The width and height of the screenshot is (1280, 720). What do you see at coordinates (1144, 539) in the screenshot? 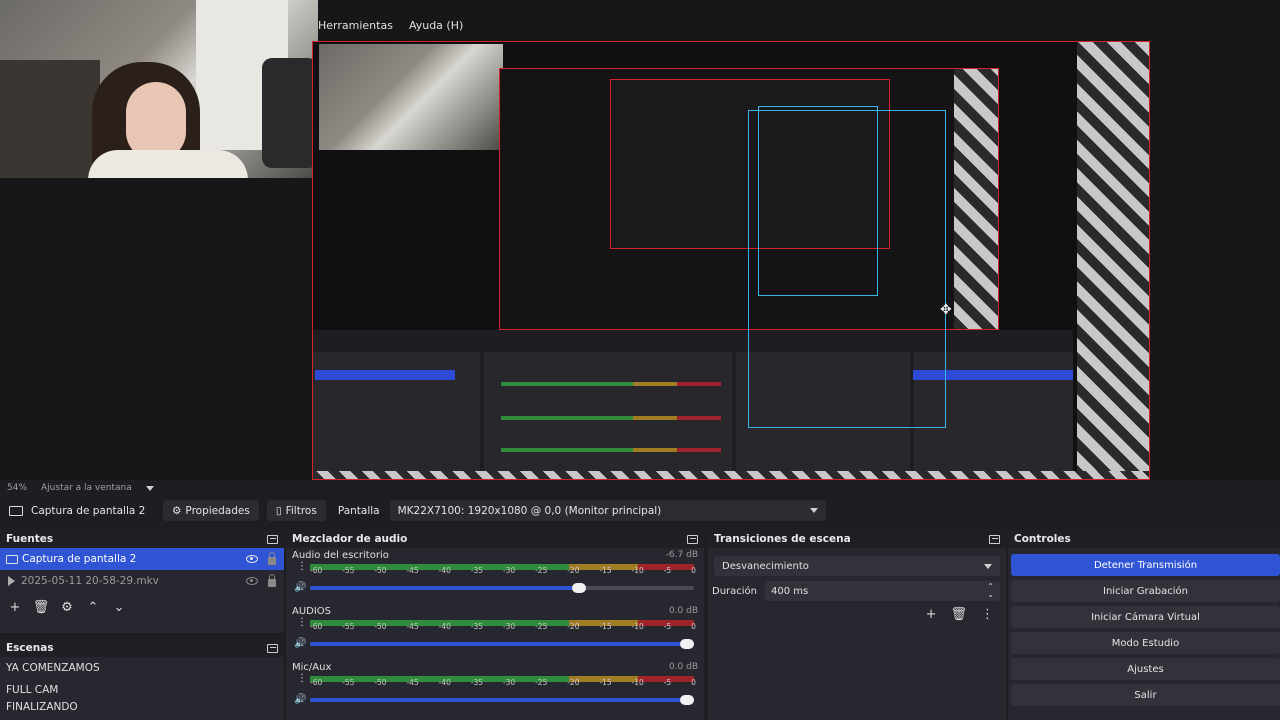
I see `controls-title-bar: Controles` at bounding box center [1144, 539].